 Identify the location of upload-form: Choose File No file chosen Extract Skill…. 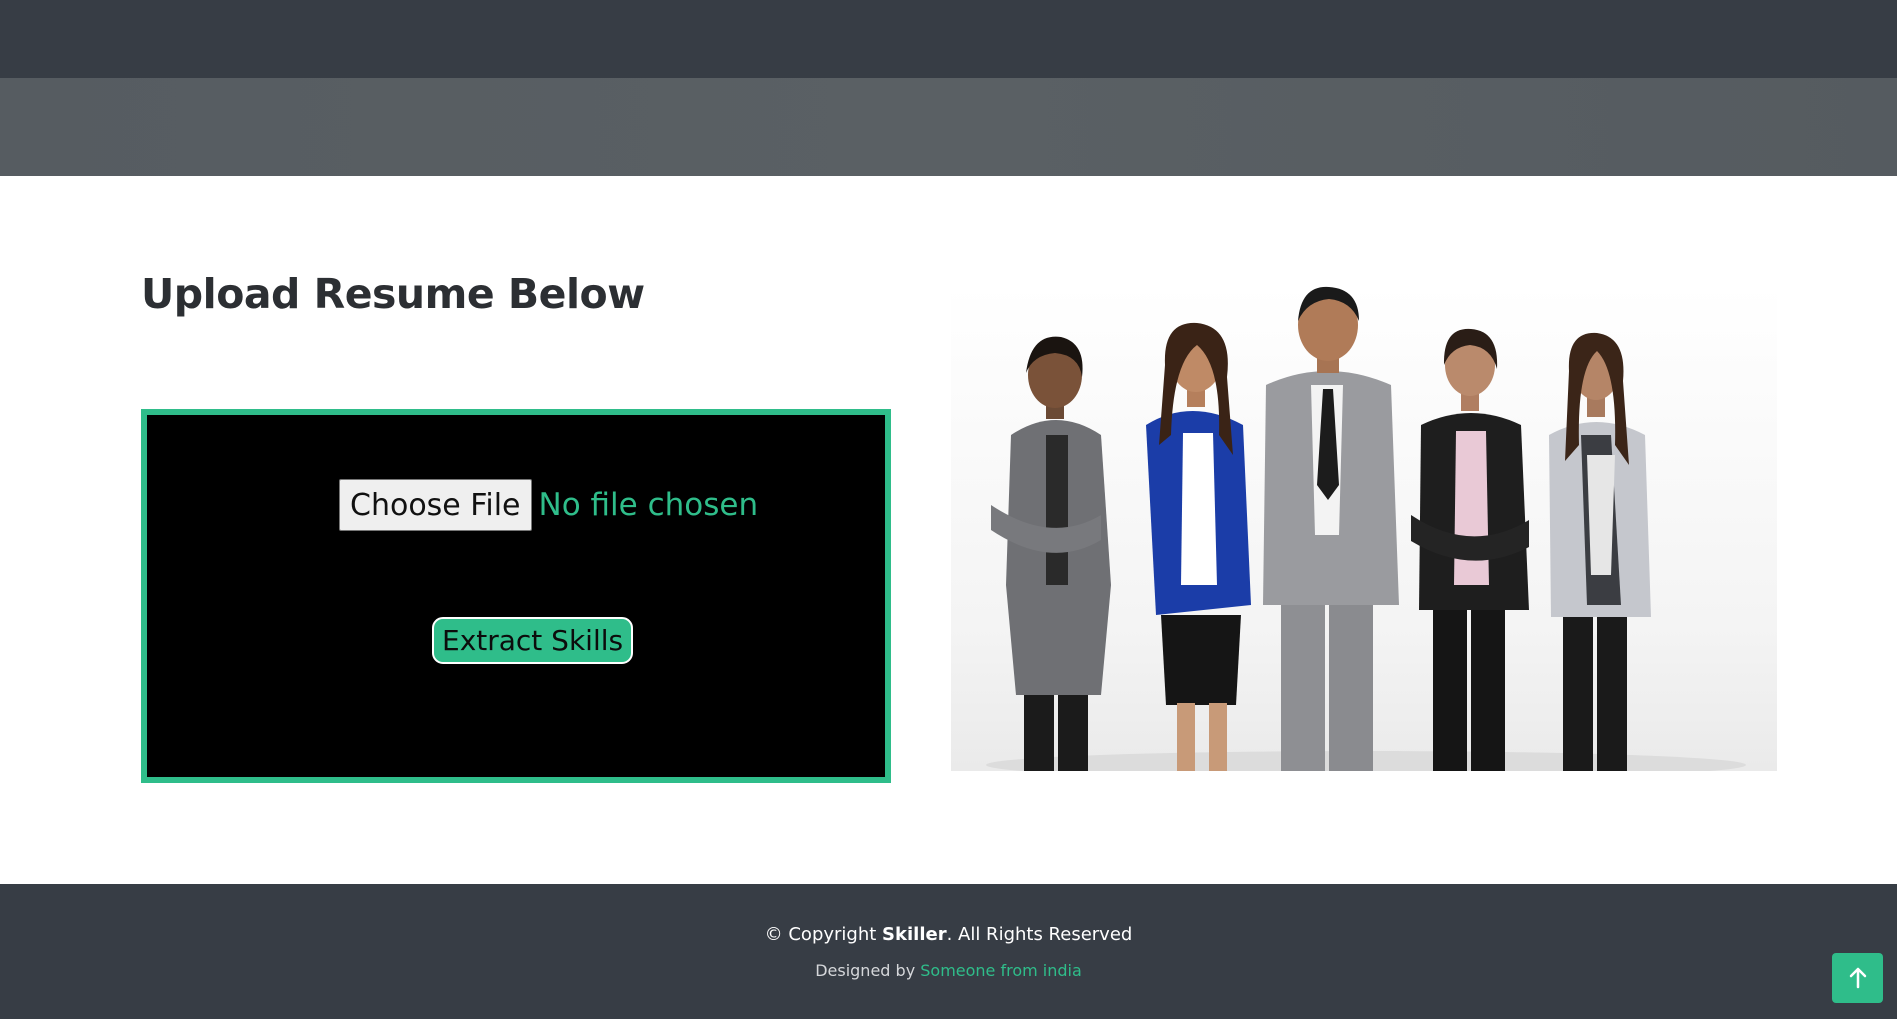
(516, 596).